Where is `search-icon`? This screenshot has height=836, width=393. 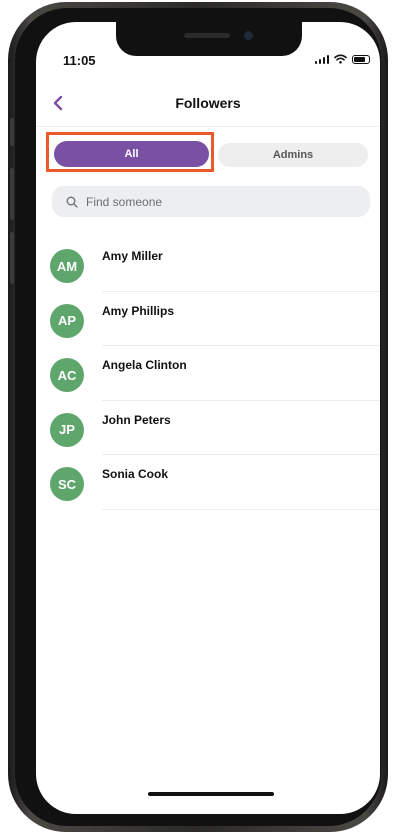 search-icon is located at coordinates (72, 202).